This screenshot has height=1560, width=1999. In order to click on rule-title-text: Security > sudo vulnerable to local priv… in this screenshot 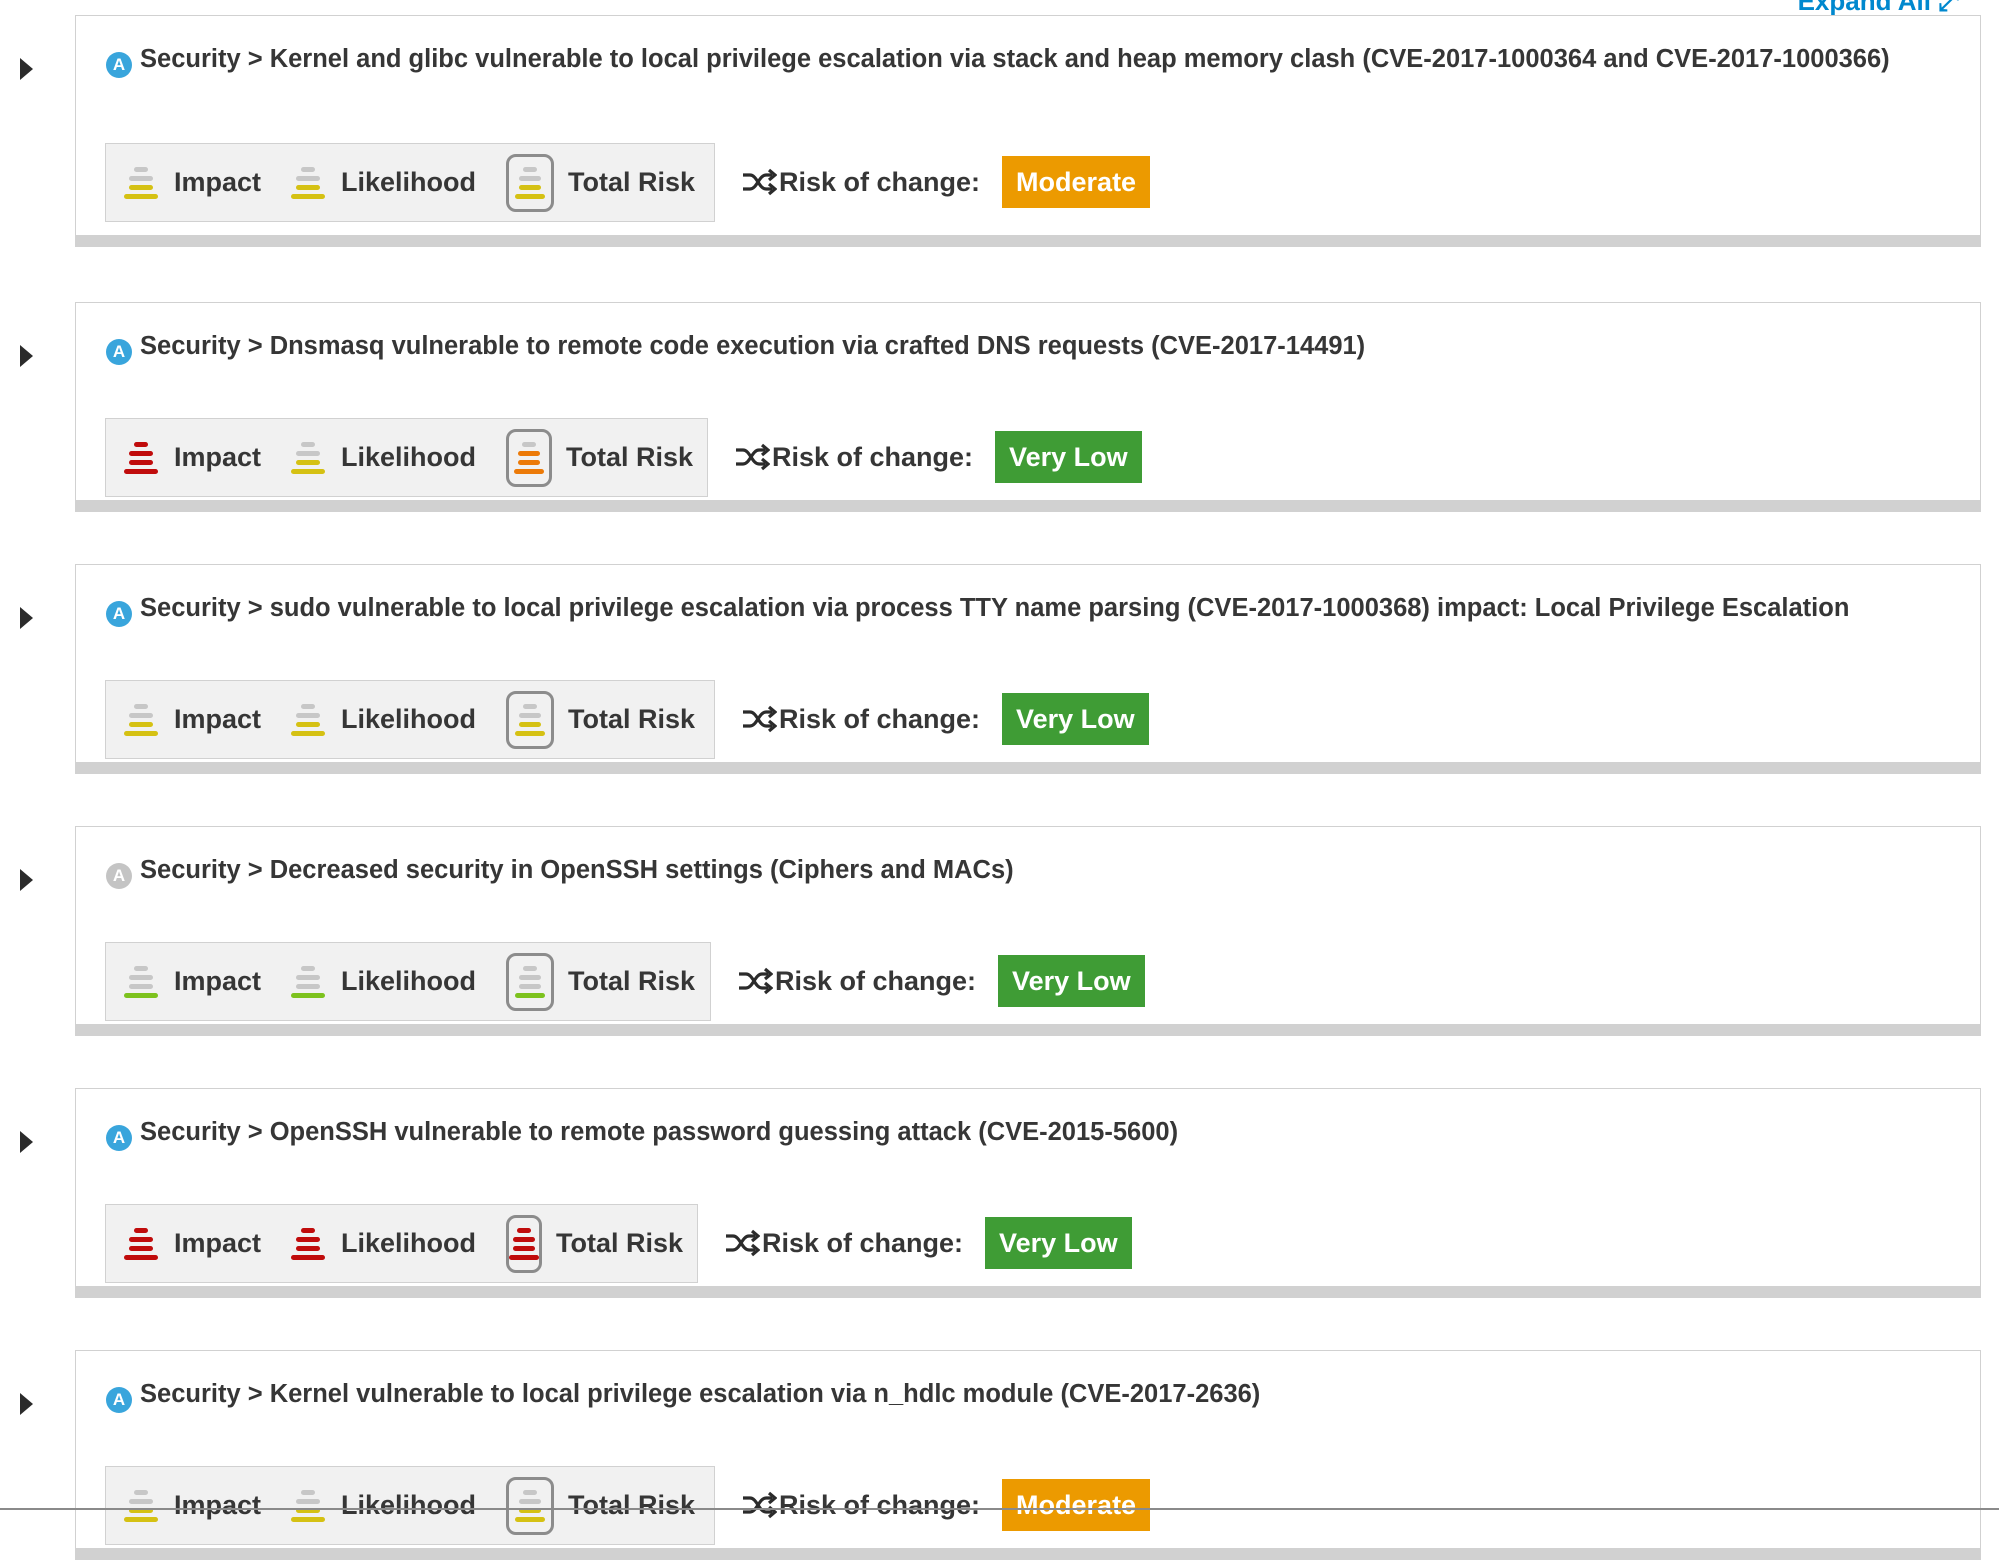, I will do `click(994, 608)`.